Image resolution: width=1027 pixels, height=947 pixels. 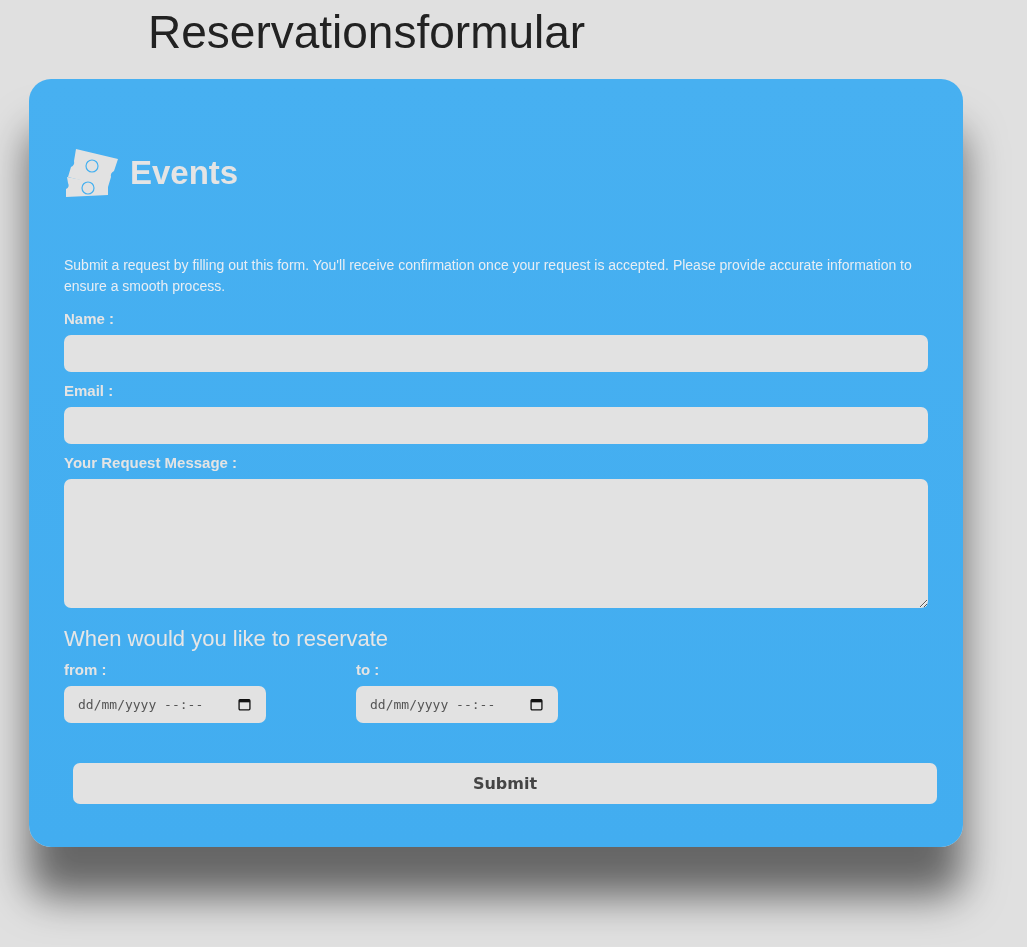 I want to click on tickets-icon, so click(x=92, y=173).